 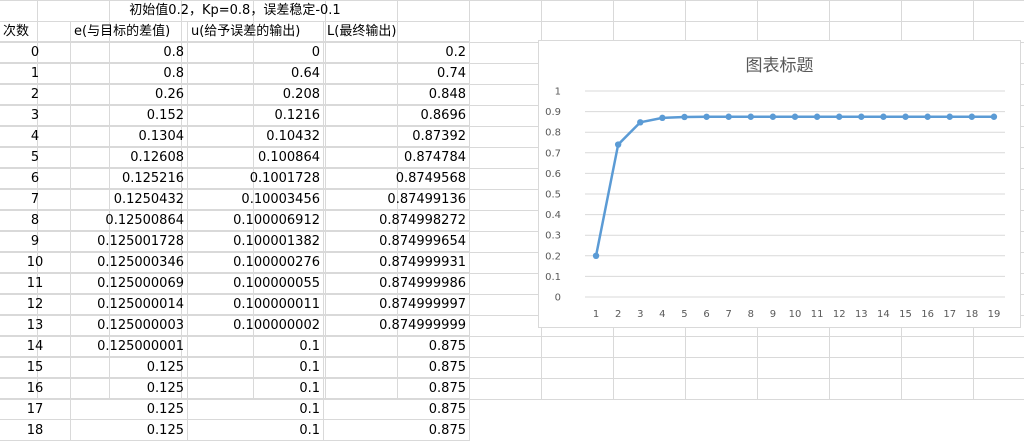 What do you see at coordinates (129, 346) in the screenshot?
I see `table-cell: 0.125000001` at bounding box center [129, 346].